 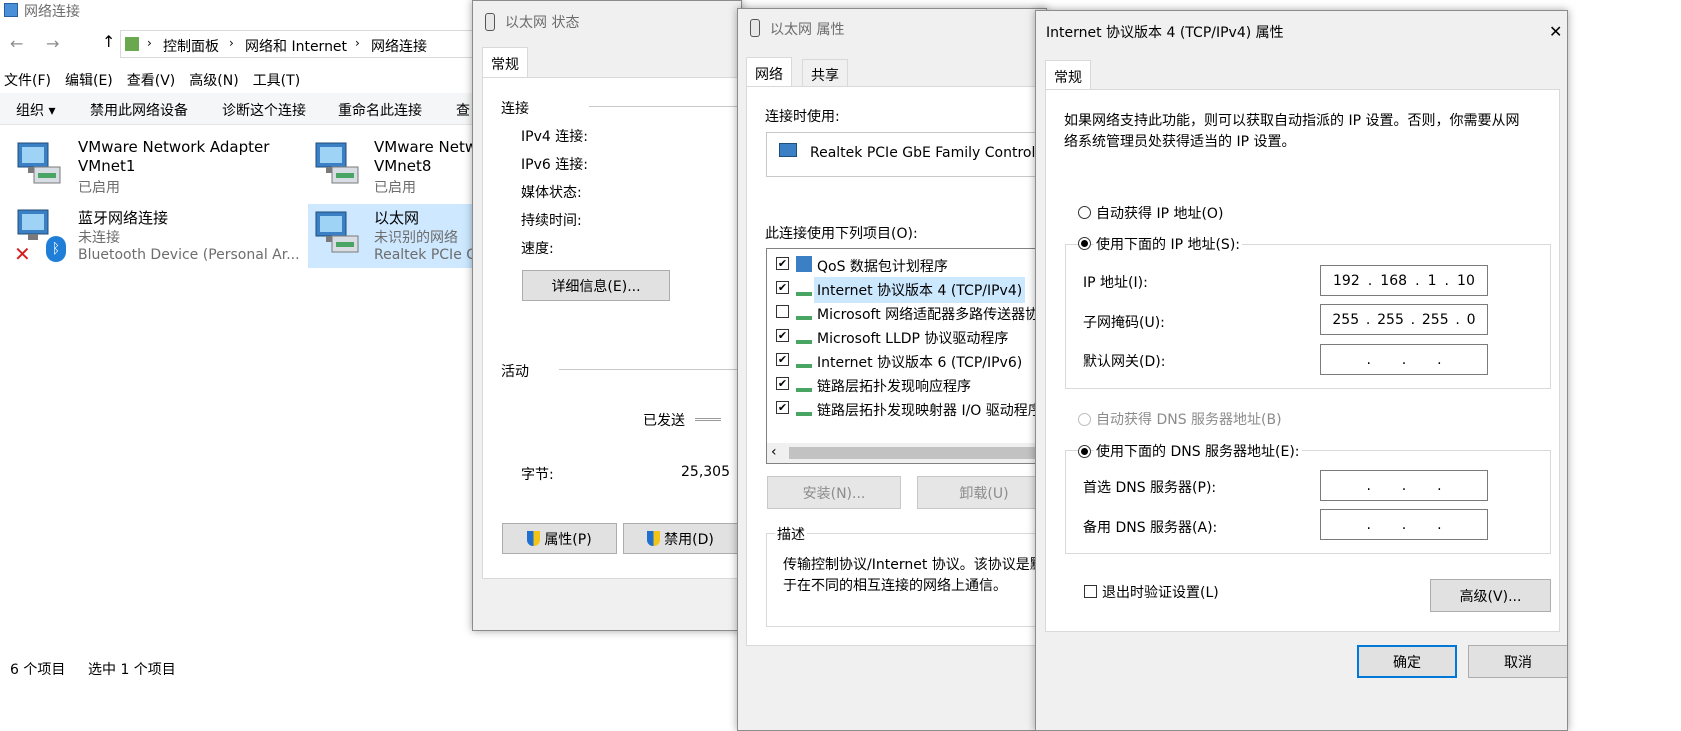 What do you see at coordinates (680, 538) in the screenshot?
I see `disable-button: 禁用(D)` at bounding box center [680, 538].